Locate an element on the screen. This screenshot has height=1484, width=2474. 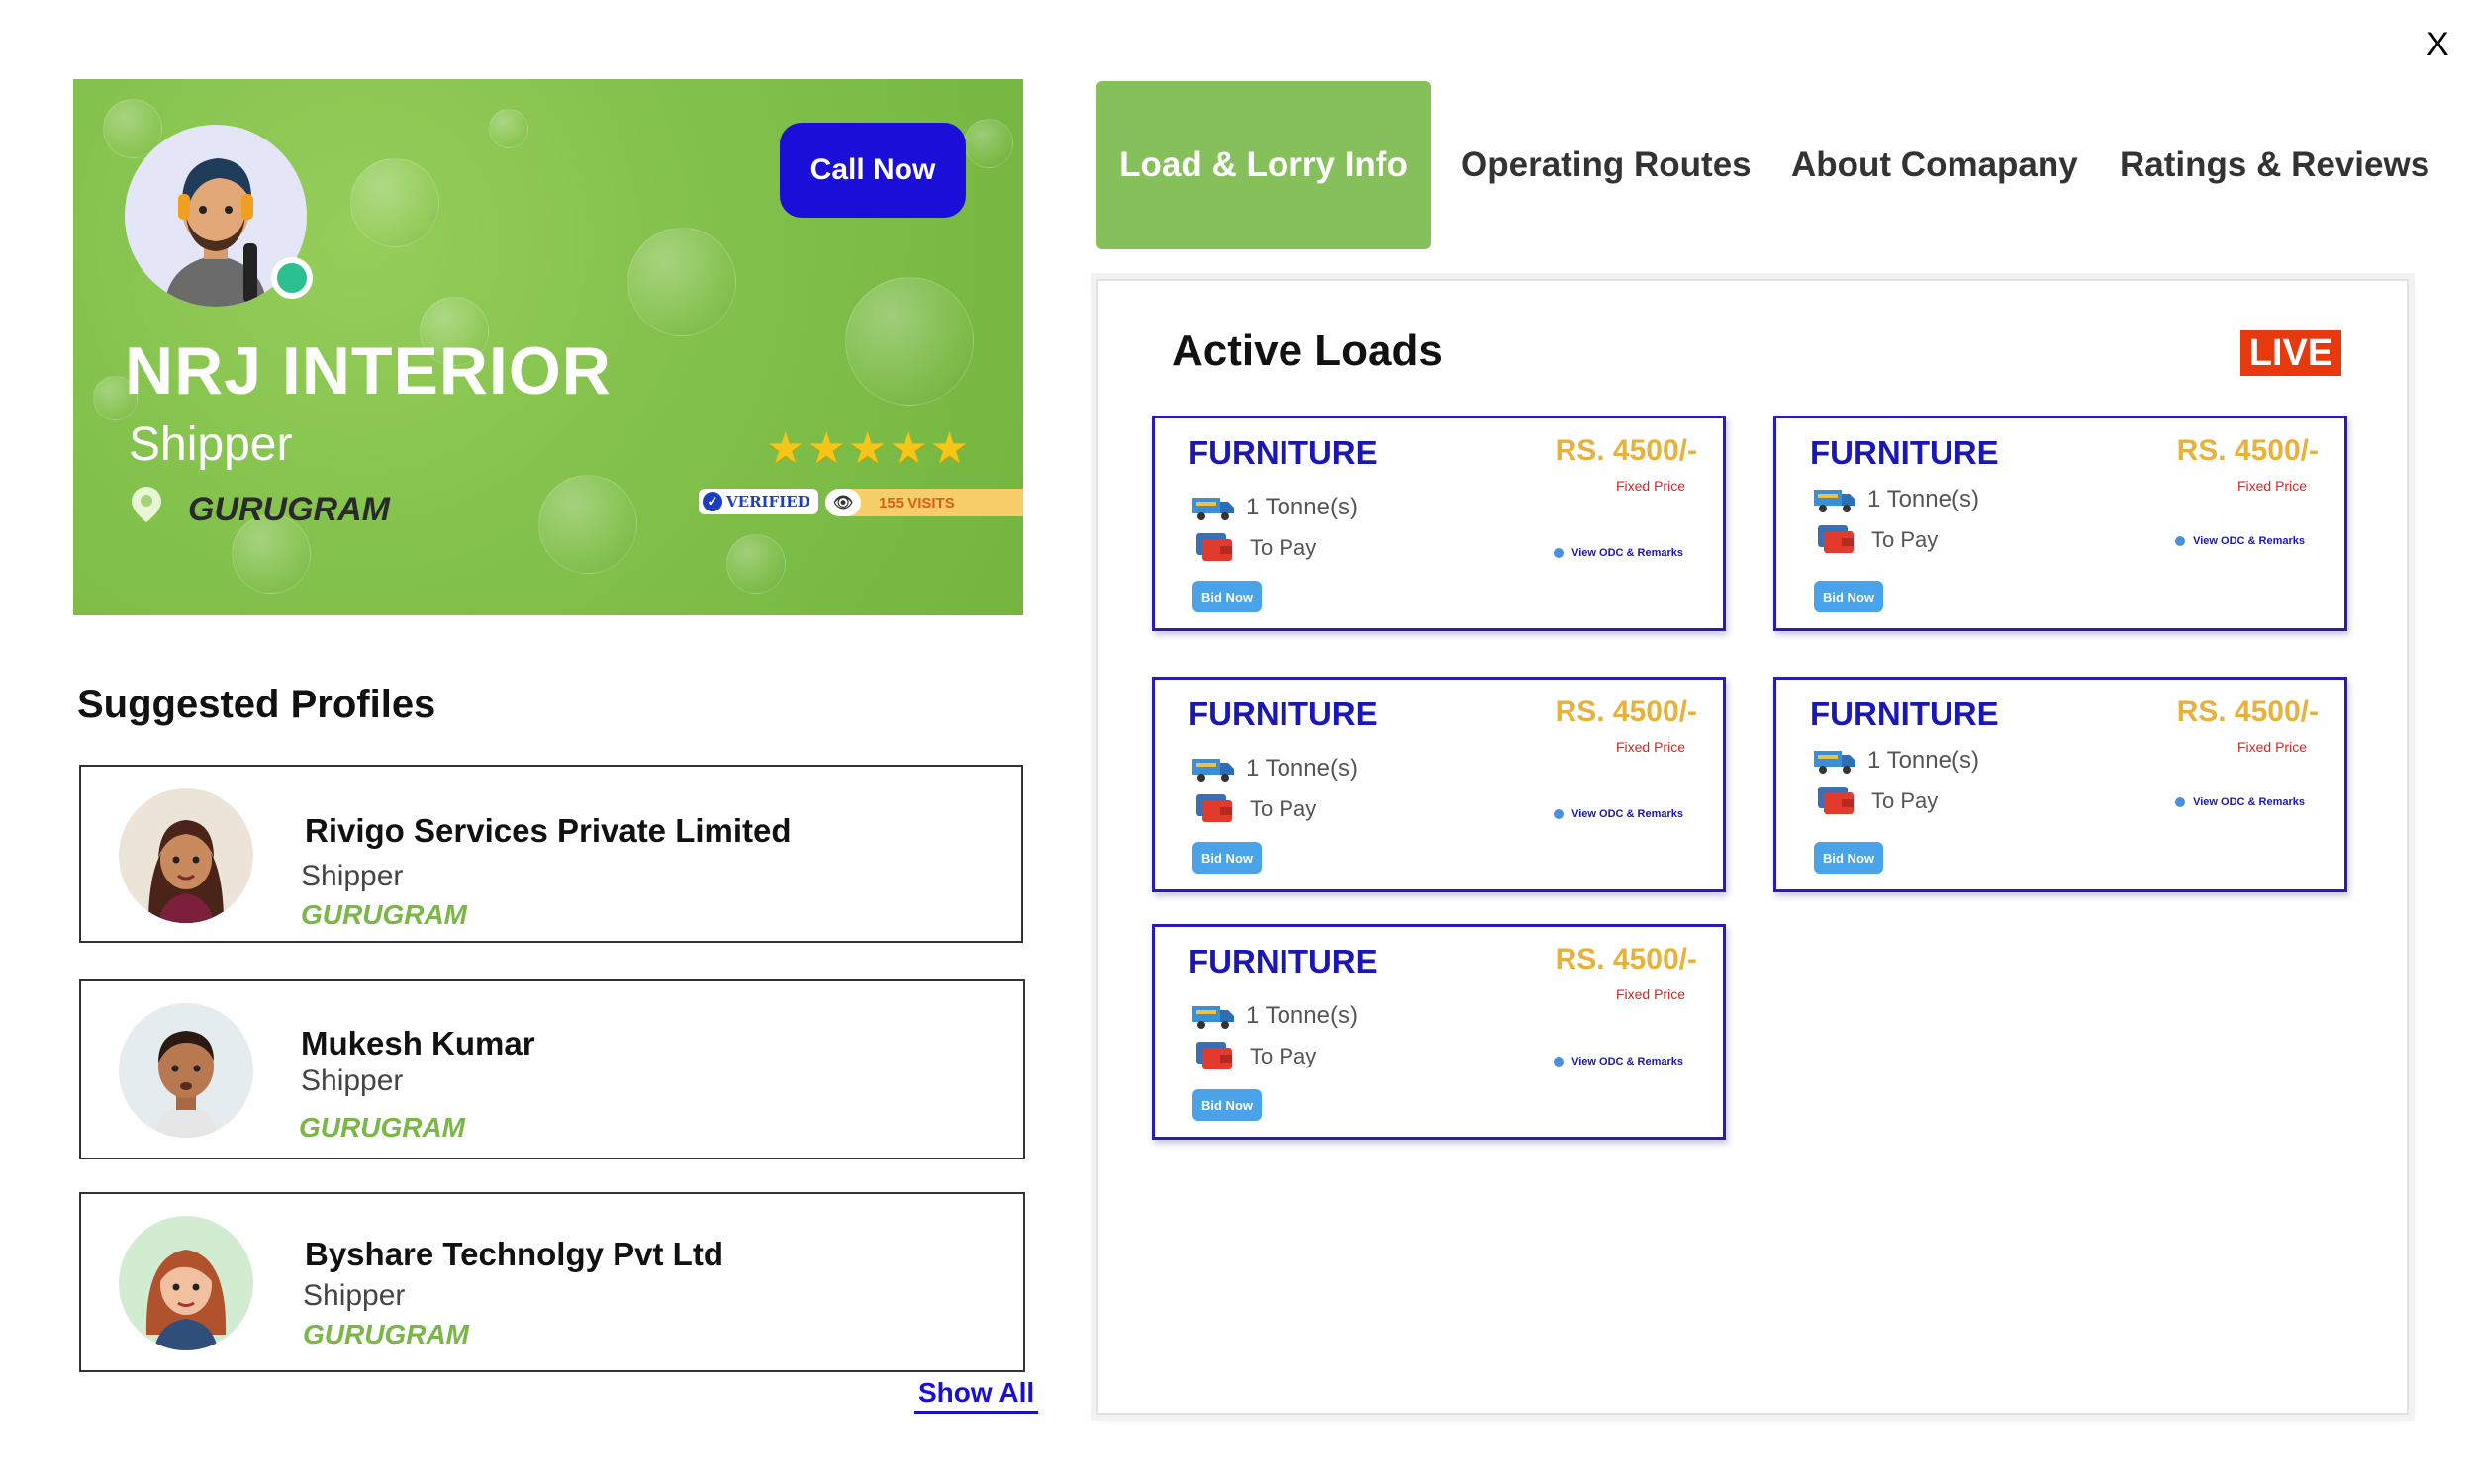
suggested-profile-name: Rivigo Services Private Limited is located at coordinates (548, 830).